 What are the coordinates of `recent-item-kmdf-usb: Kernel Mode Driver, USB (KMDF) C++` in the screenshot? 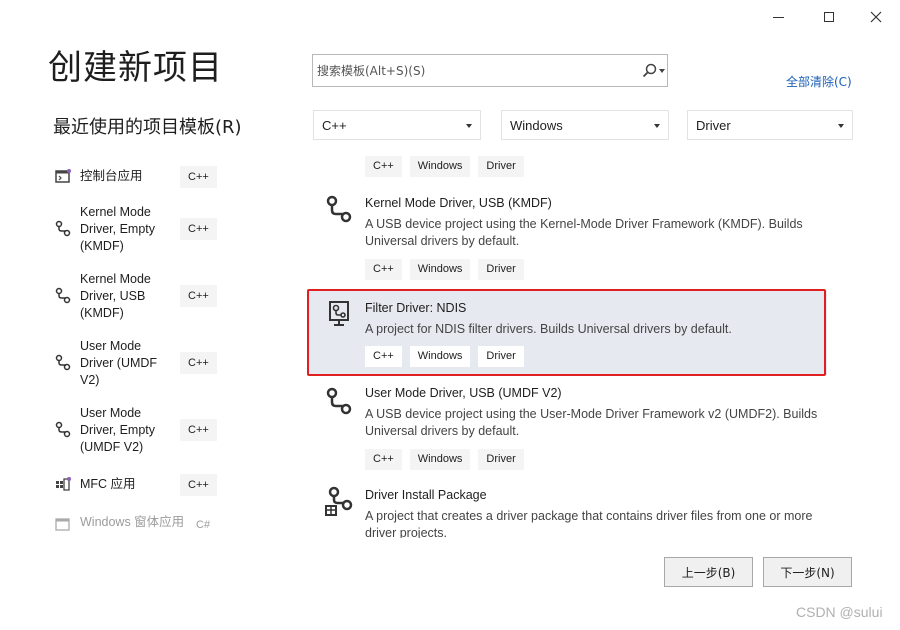 It's located at (166, 297).